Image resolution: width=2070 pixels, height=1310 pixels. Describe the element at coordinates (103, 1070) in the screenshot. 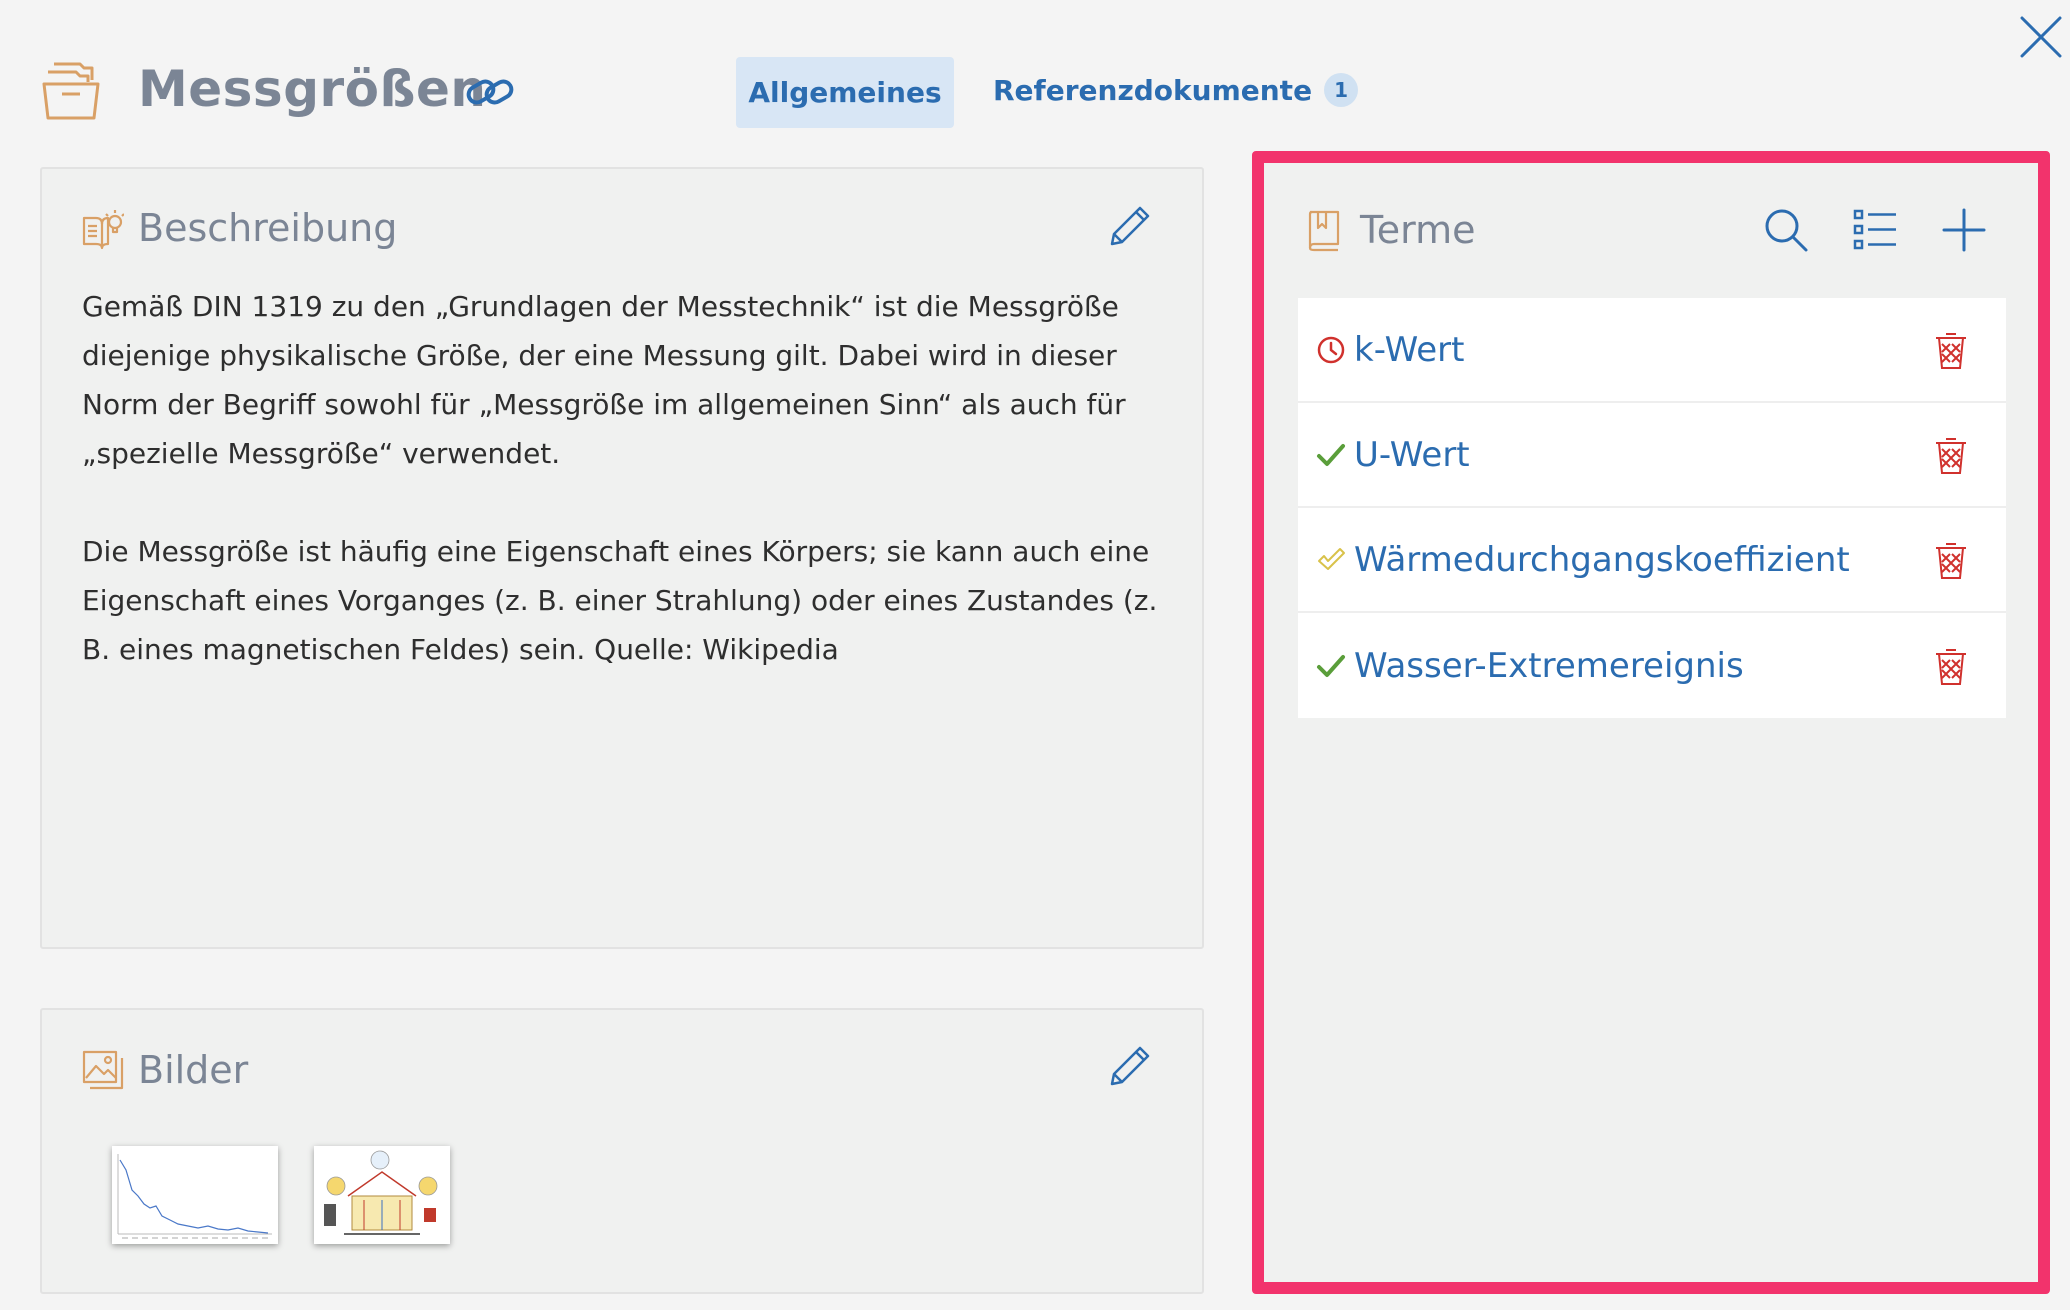

I see `image-gallery-icon` at that location.